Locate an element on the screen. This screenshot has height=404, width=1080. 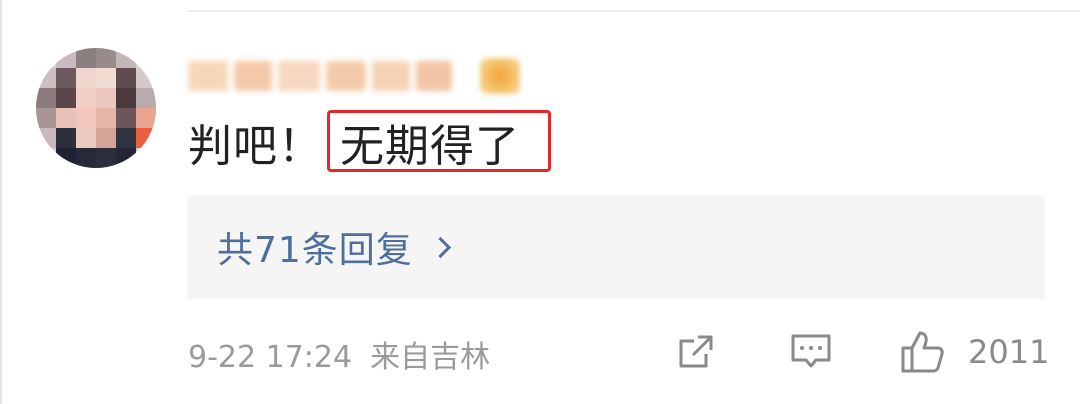
comment-meta: 9-22 17:24 来自吉林 is located at coordinates (339, 354).